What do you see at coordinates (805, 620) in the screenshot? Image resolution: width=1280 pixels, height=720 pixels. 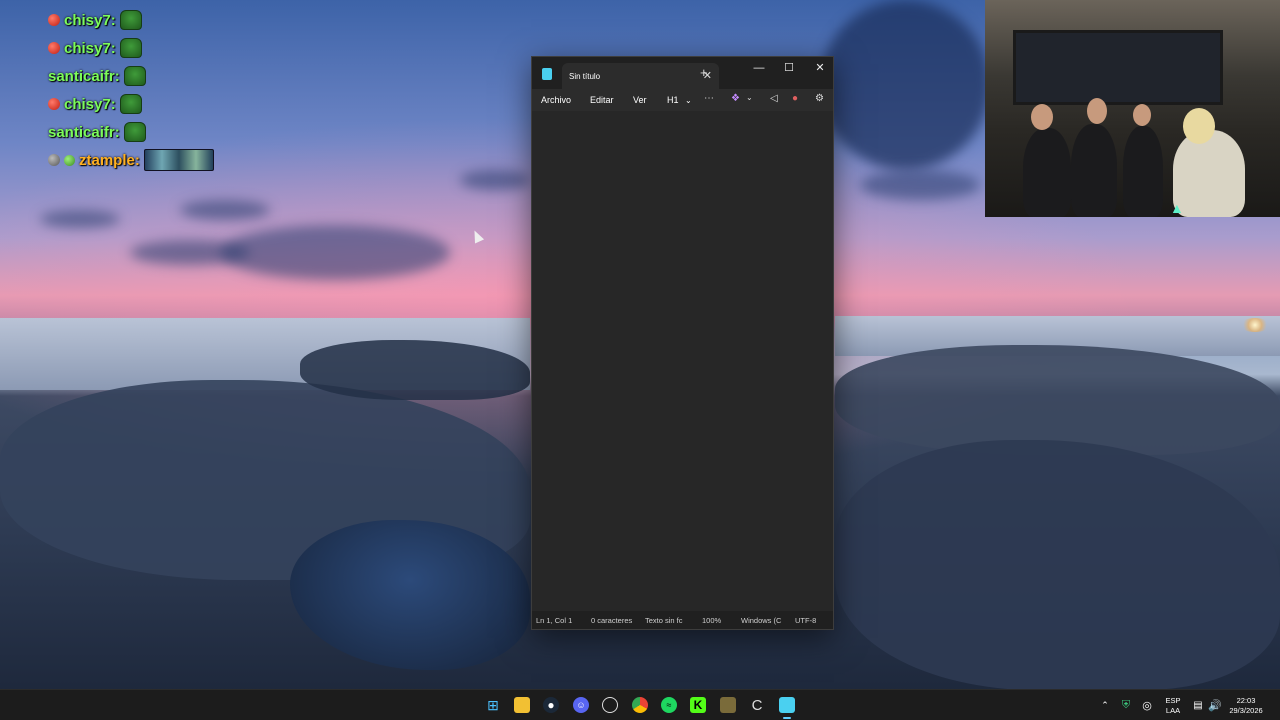 I see `encoding: UTF-8` at bounding box center [805, 620].